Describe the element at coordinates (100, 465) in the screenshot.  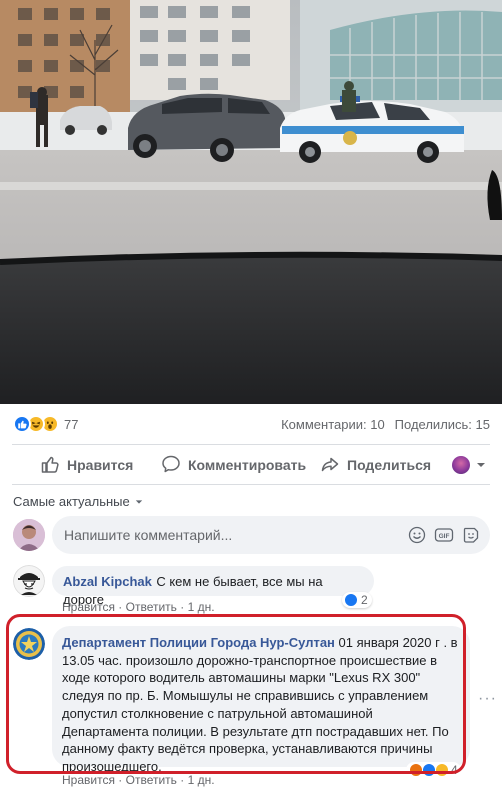
I see `like-button-label: Нравится` at that location.